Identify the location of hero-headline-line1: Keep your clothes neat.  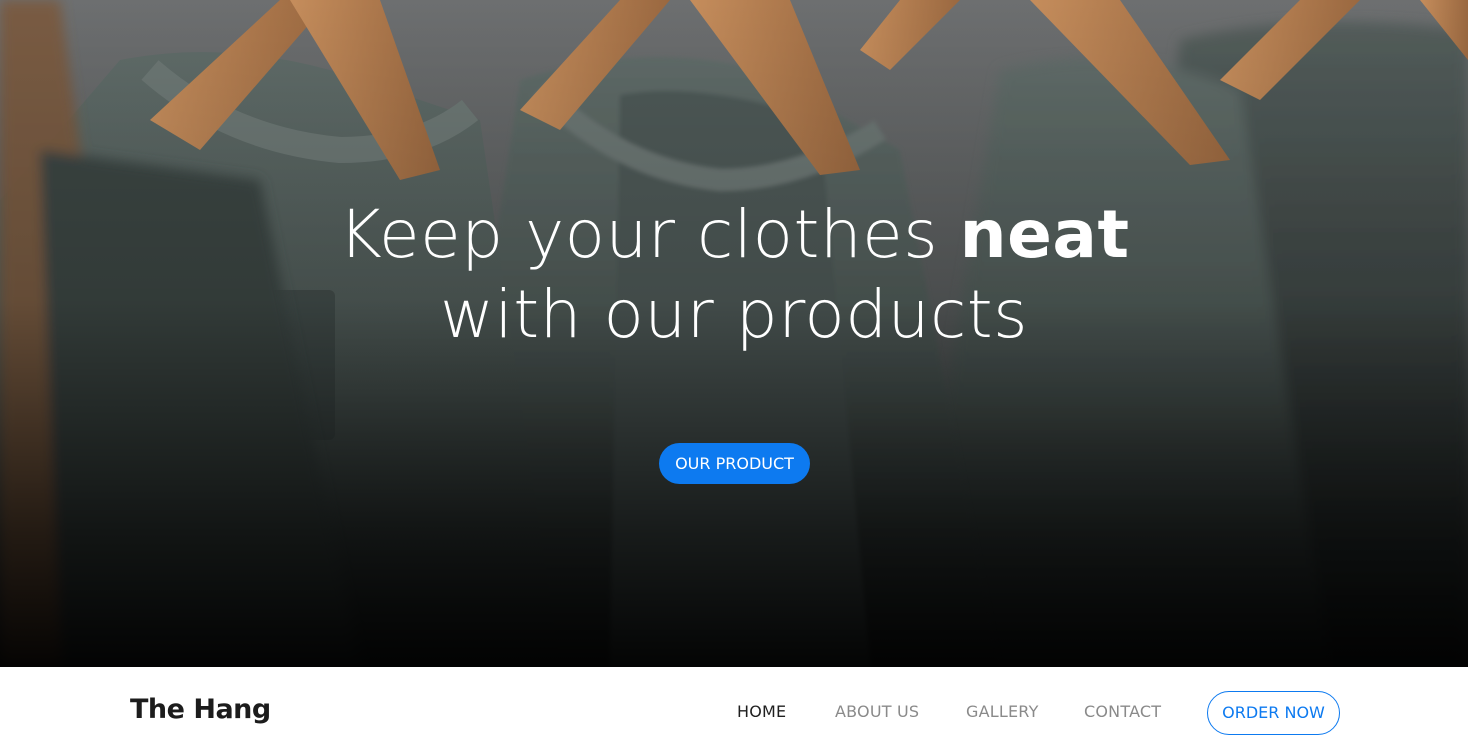
(734, 235).